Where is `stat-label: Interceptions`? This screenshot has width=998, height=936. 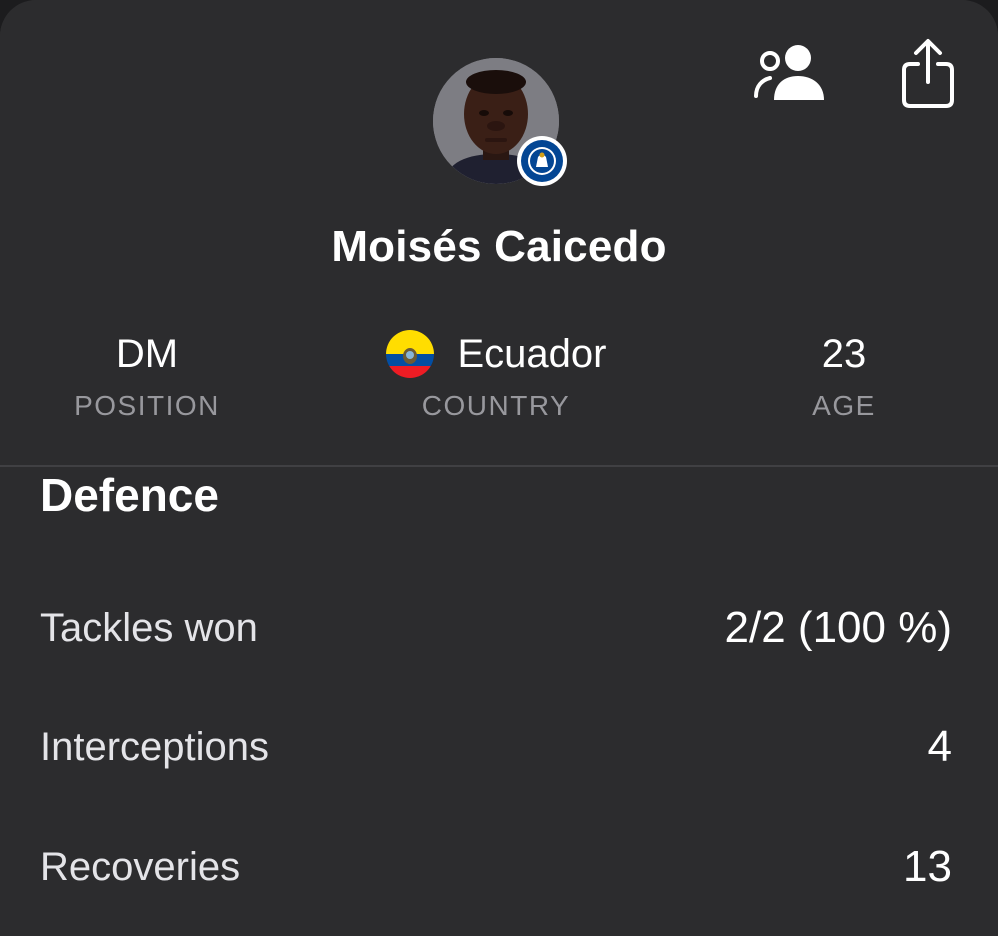
stat-label: Interceptions is located at coordinates (155, 746).